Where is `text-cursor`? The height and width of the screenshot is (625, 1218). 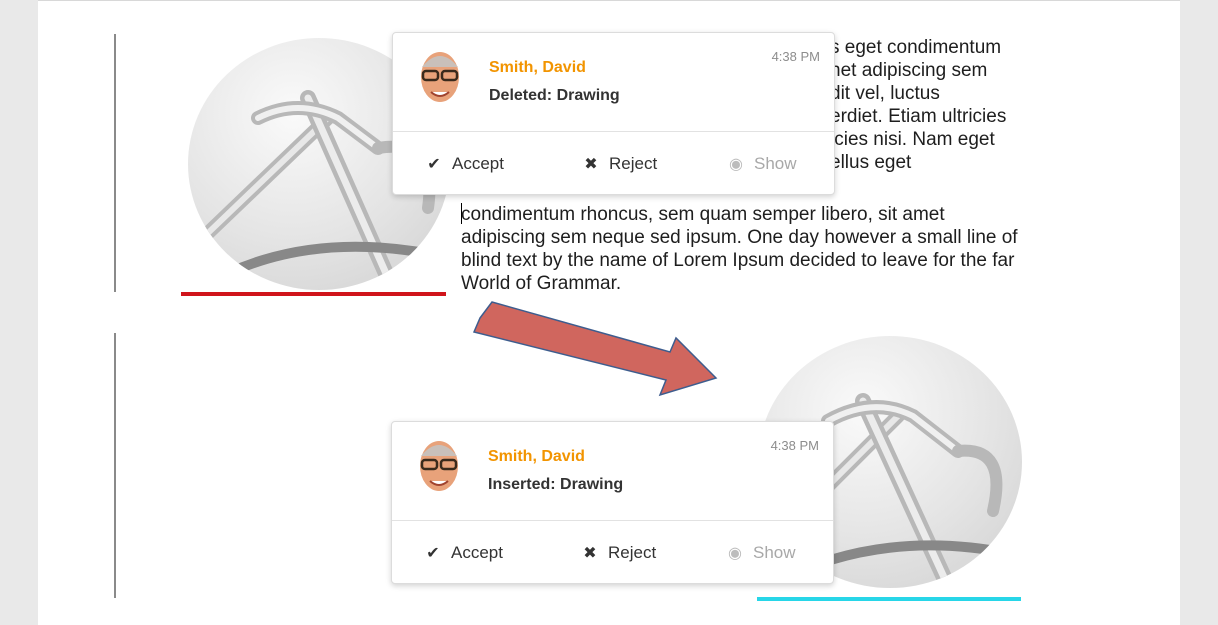 text-cursor is located at coordinates (461, 213).